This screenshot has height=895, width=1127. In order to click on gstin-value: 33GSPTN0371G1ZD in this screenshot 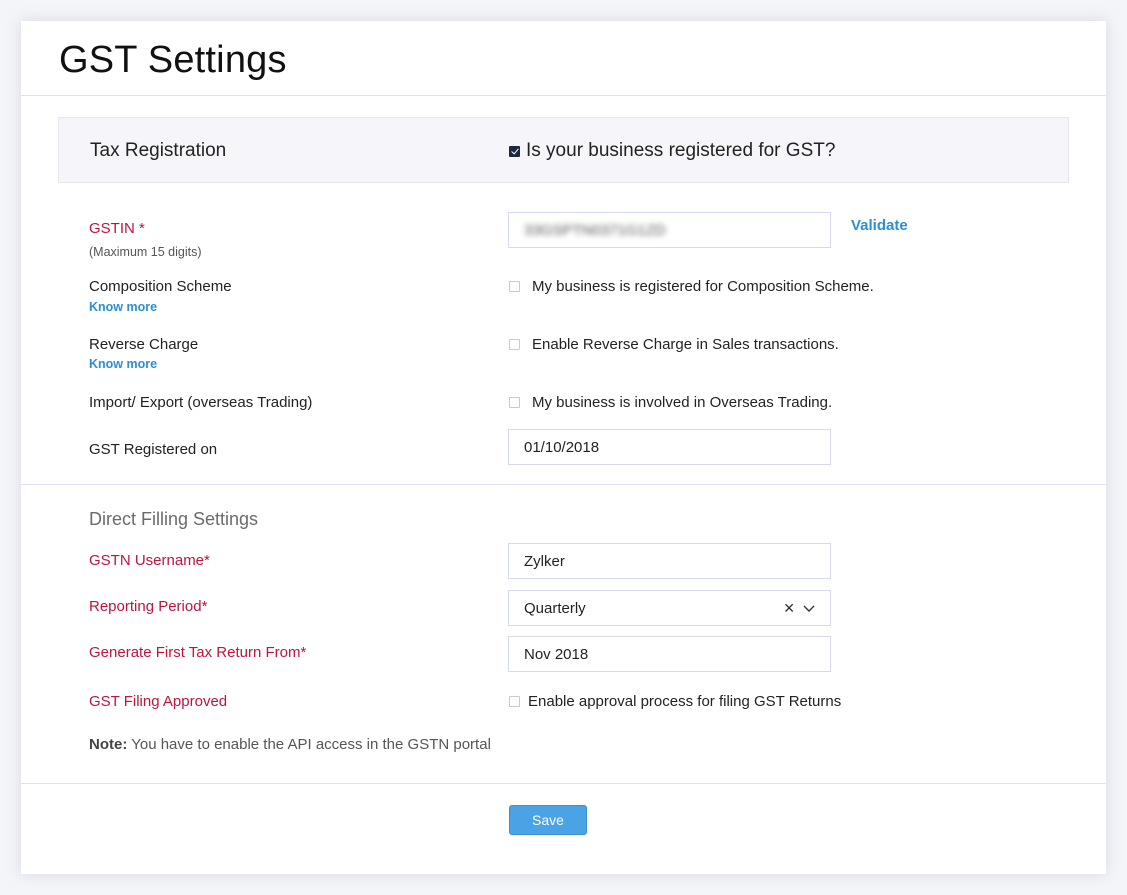, I will do `click(595, 230)`.